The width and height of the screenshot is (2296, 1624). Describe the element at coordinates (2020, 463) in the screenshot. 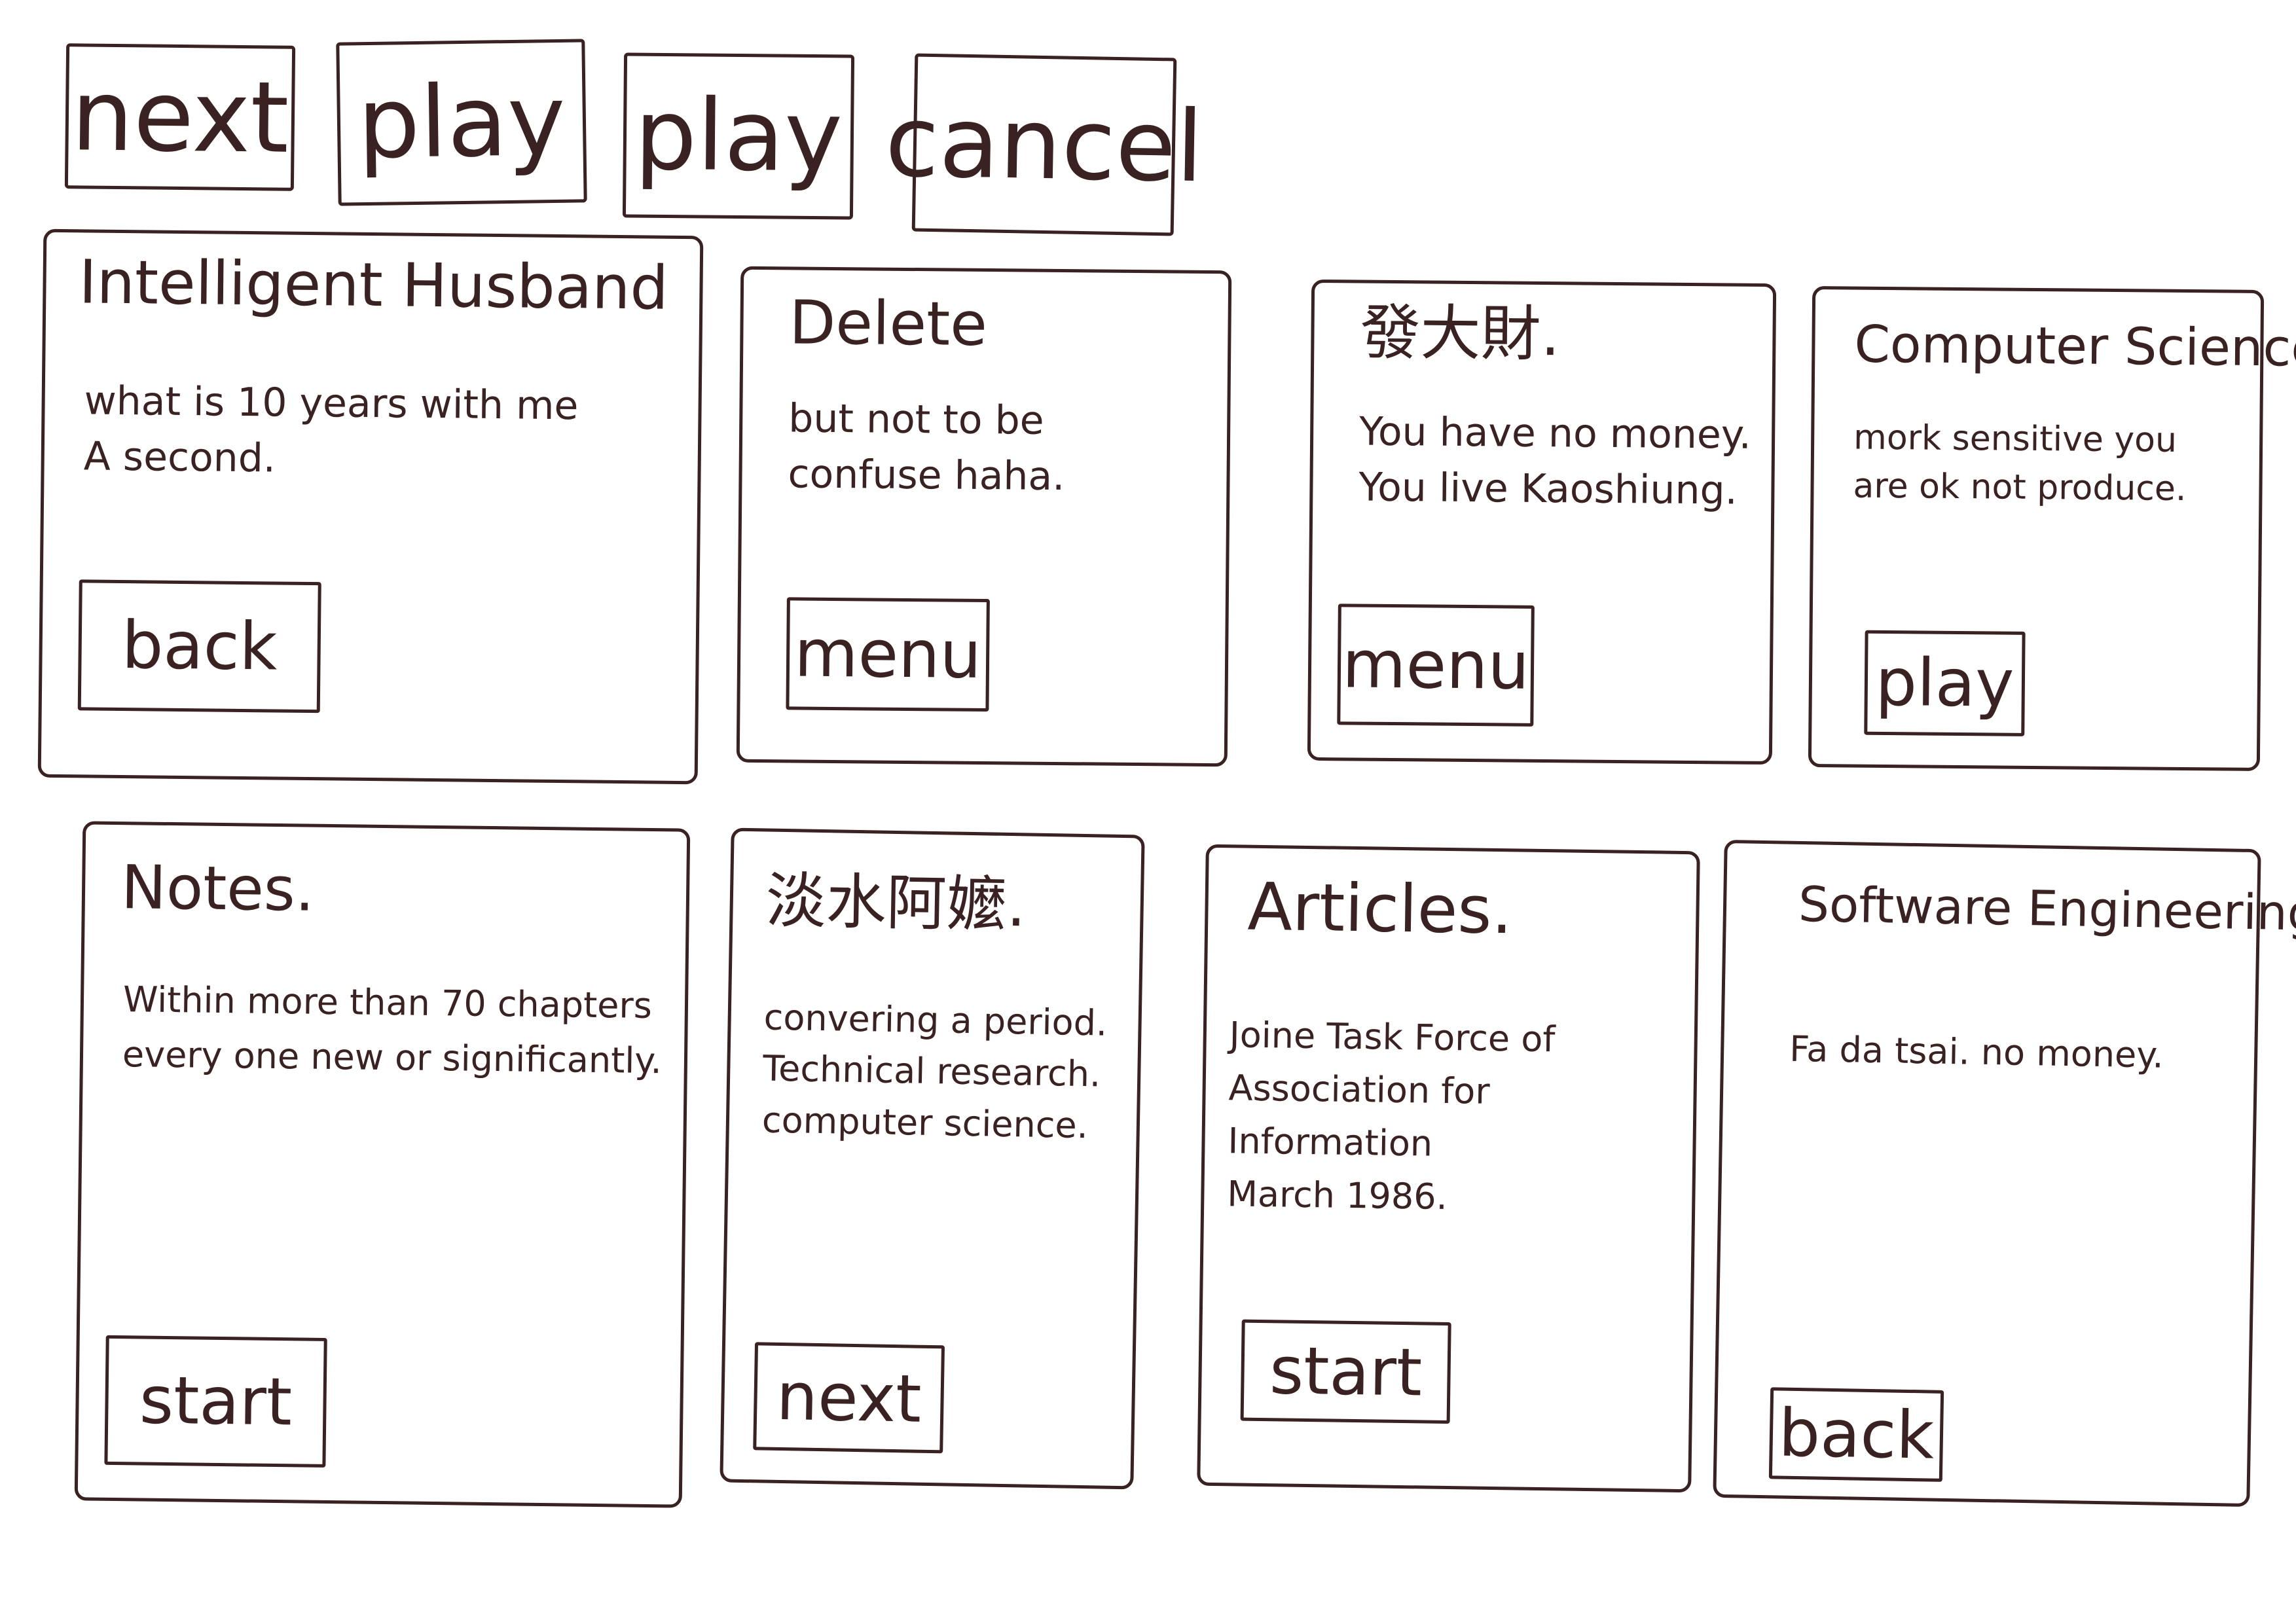

I see `card-body: mork sensitive you are ok not produce.` at that location.